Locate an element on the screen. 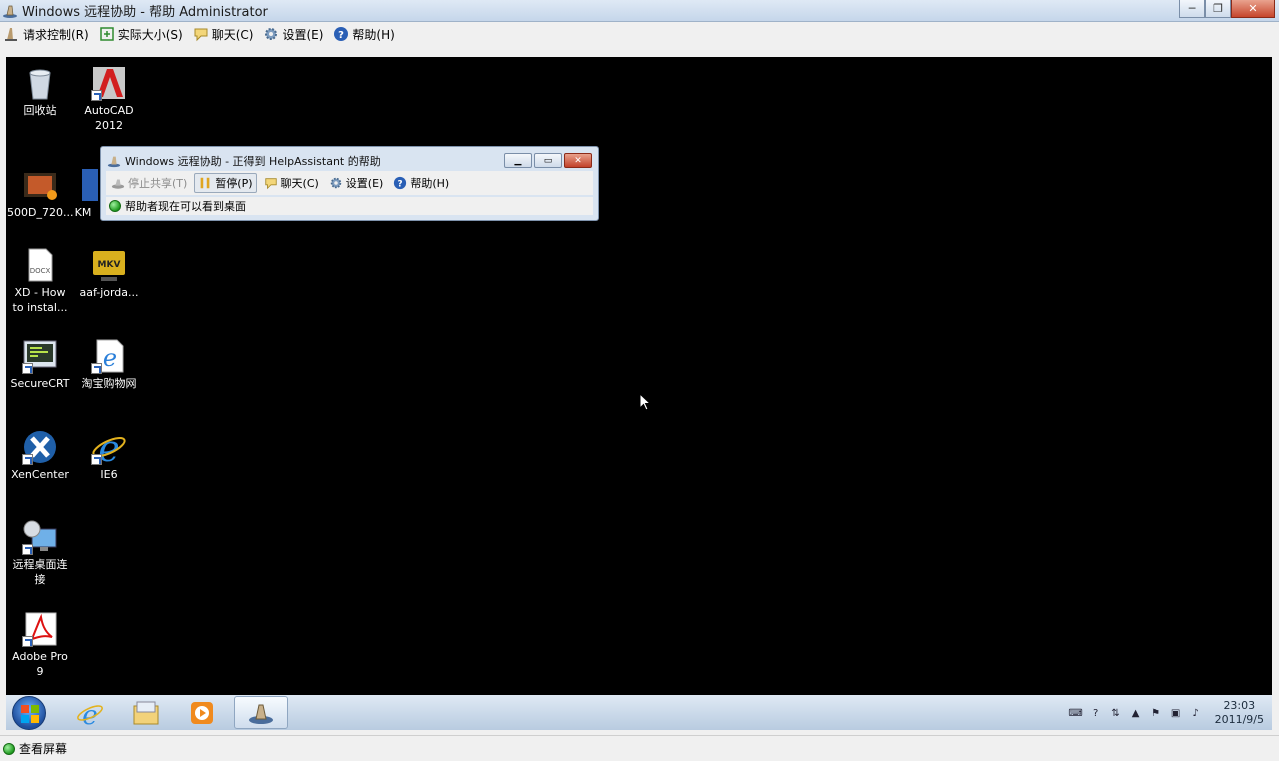 This screenshot has height=761, width=1279. menu-settings-label: 设置(E) is located at coordinates (303, 34).